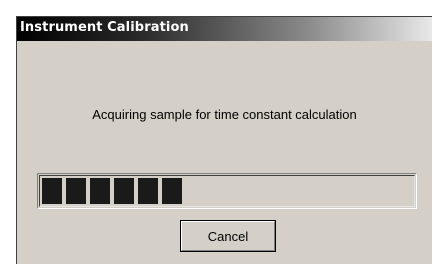  Describe the element at coordinates (104, 27) in the screenshot. I see `window-title: Instrument Calibration` at that location.